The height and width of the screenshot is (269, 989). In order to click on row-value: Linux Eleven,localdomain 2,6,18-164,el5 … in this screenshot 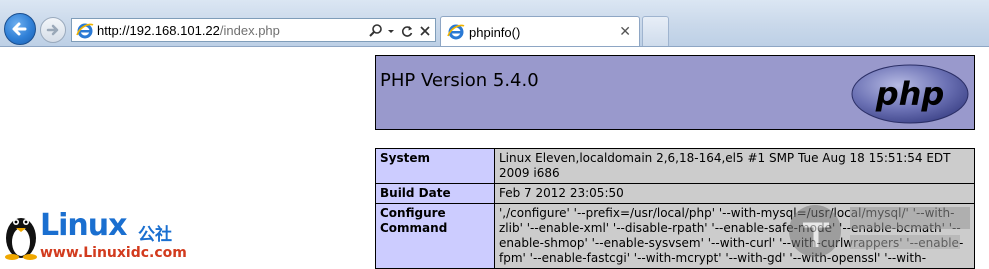, I will do `click(734, 166)`.